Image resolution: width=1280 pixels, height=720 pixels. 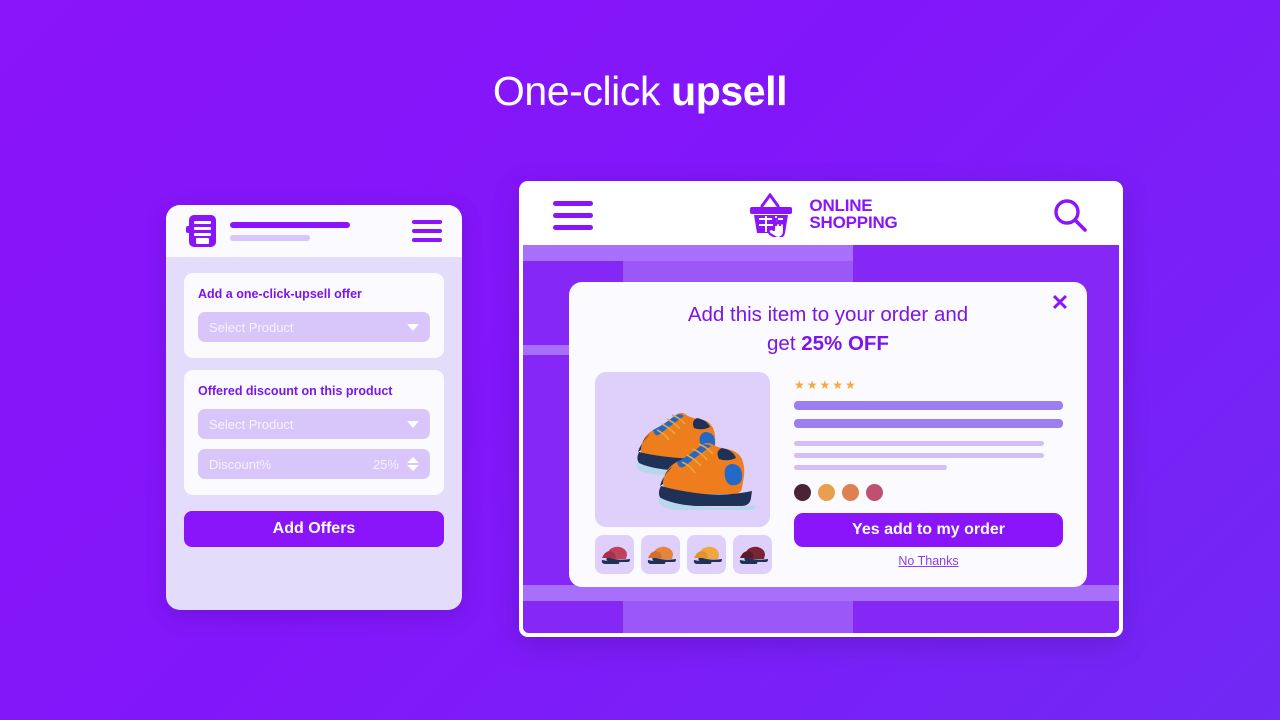 I want to click on admin-header-placeholder-bars, so click(x=321, y=231).